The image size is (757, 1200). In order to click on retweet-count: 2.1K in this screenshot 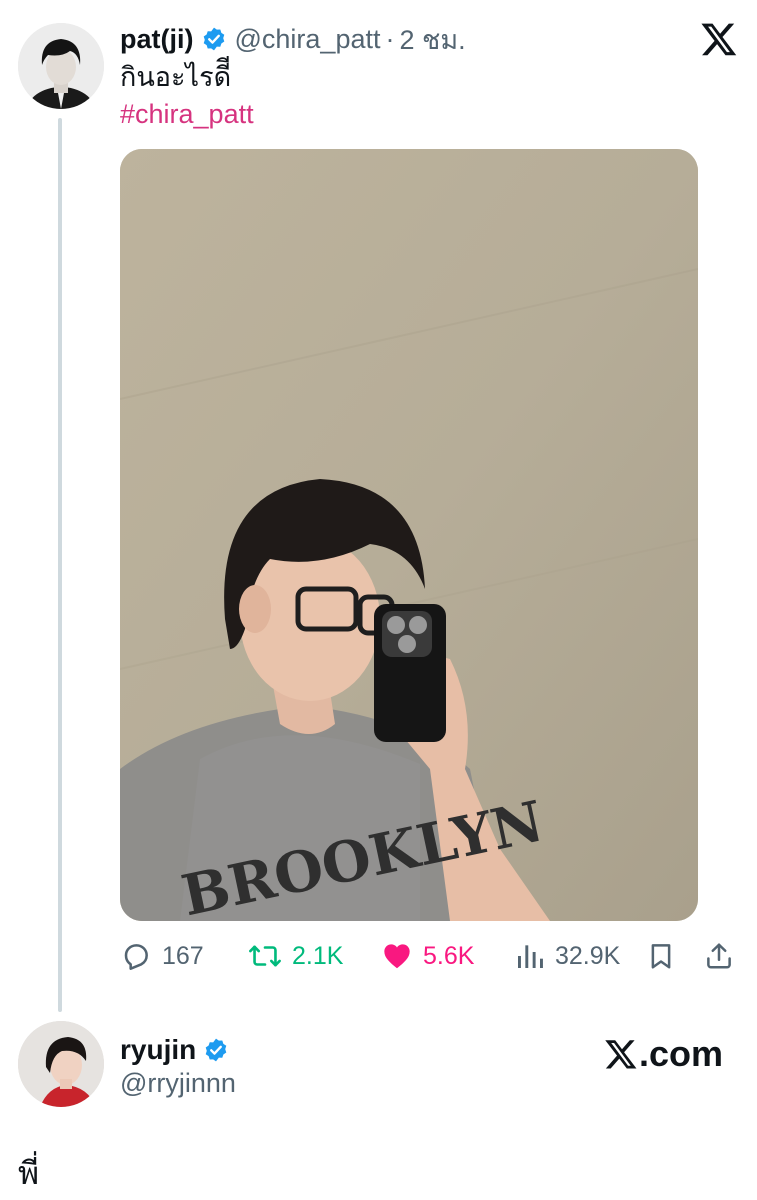, I will do `click(318, 955)`.